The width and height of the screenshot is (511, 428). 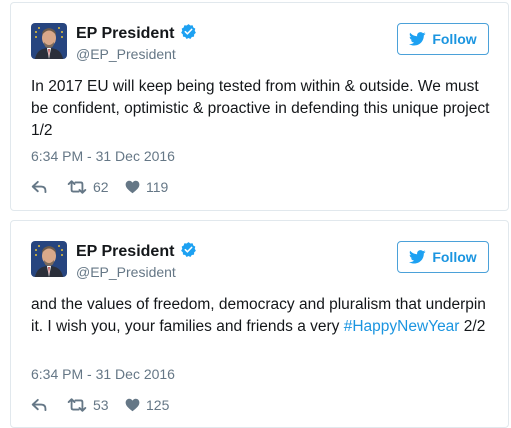 I want to click on retweet-count: 62, so click(x=101, y=187).